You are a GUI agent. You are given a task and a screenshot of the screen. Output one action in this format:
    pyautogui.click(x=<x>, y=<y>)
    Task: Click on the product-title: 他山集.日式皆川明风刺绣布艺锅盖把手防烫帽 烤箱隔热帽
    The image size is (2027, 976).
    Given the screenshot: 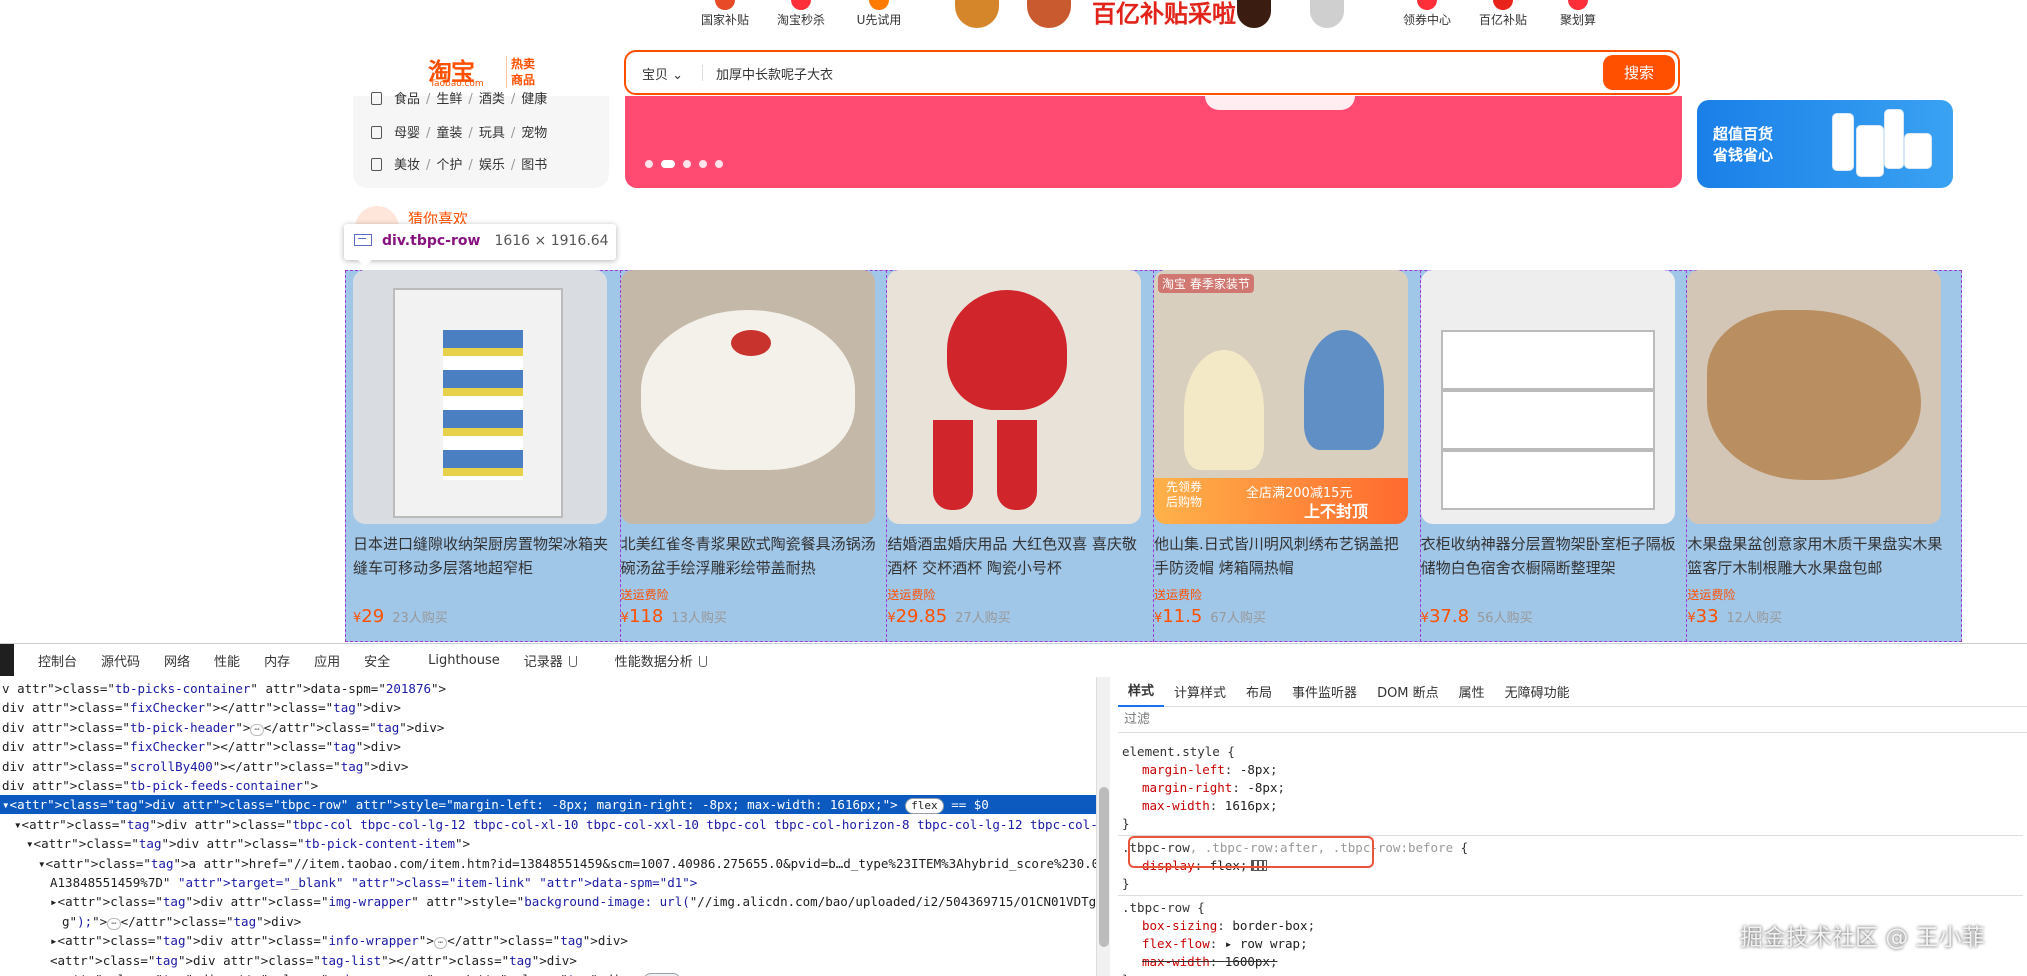 What is the action you would take?
    pyautogui.click(x=1283, y=556)
    